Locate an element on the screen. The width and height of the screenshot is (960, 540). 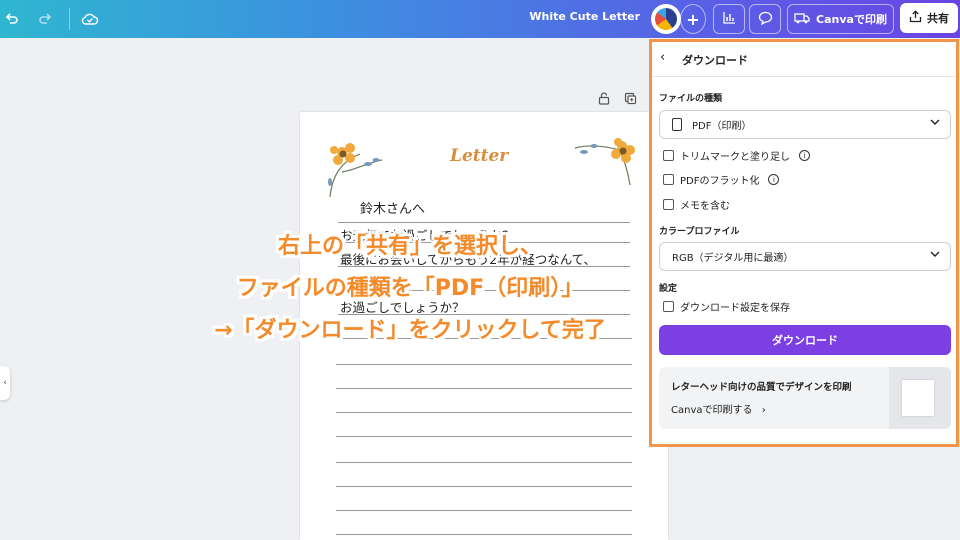
redo-icon is located at coordinates (45, 19).